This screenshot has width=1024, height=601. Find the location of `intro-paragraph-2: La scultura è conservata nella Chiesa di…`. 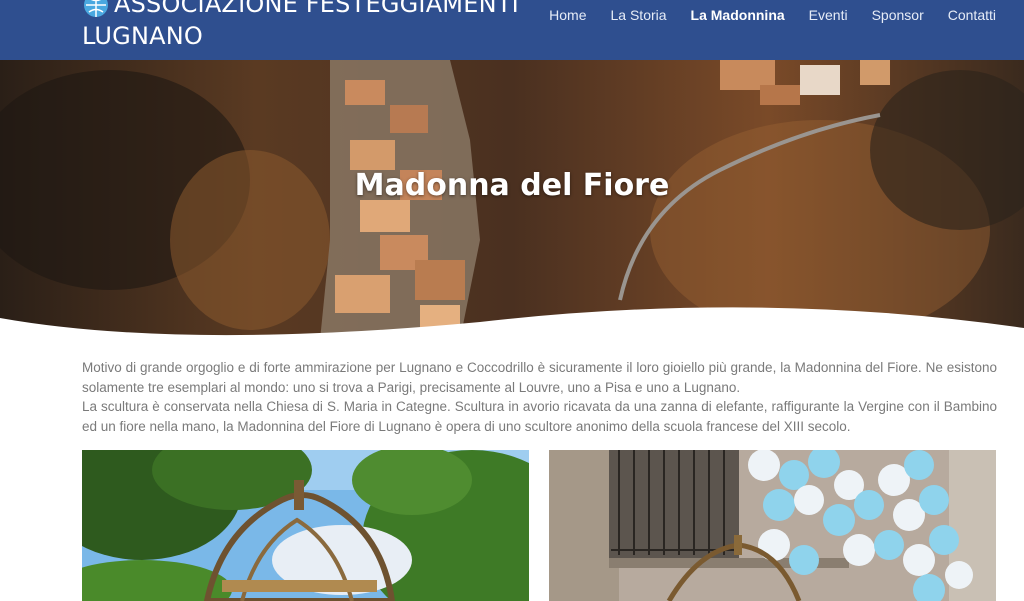

intro-paragraph-2: La scultura è conservata nella Chiesa di… is located at coordinates (539, 416).